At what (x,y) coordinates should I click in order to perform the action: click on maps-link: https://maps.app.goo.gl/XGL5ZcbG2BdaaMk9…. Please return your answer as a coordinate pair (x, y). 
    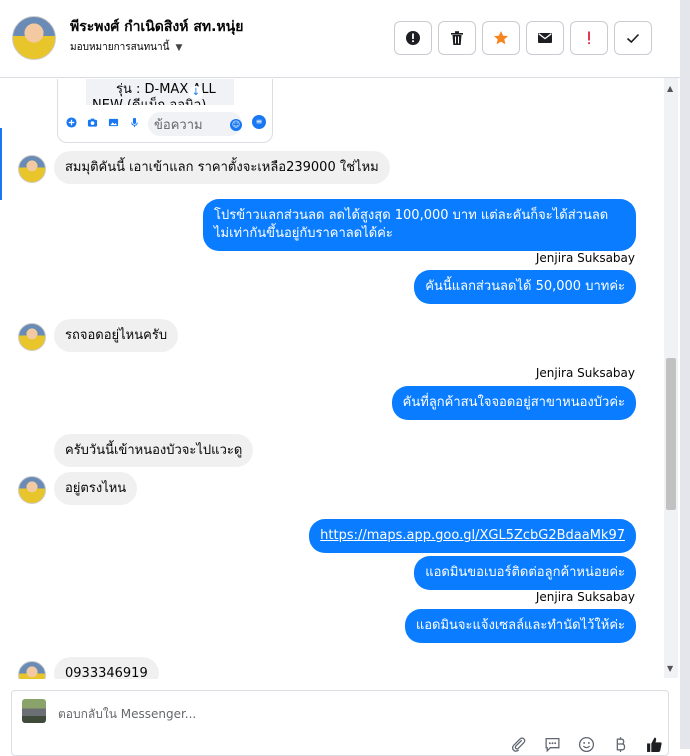
    Looking at the image, I should click on (472, 535).